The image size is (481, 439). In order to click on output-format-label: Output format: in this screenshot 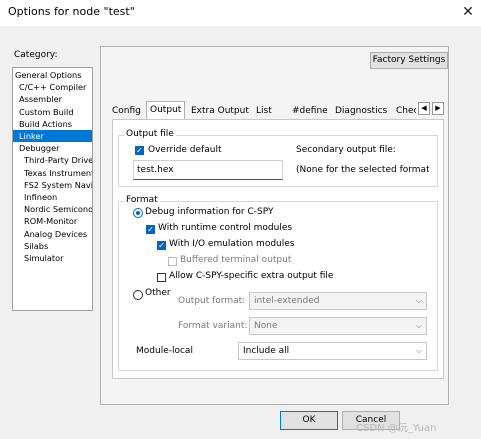, I will do `click(212, 301)`.